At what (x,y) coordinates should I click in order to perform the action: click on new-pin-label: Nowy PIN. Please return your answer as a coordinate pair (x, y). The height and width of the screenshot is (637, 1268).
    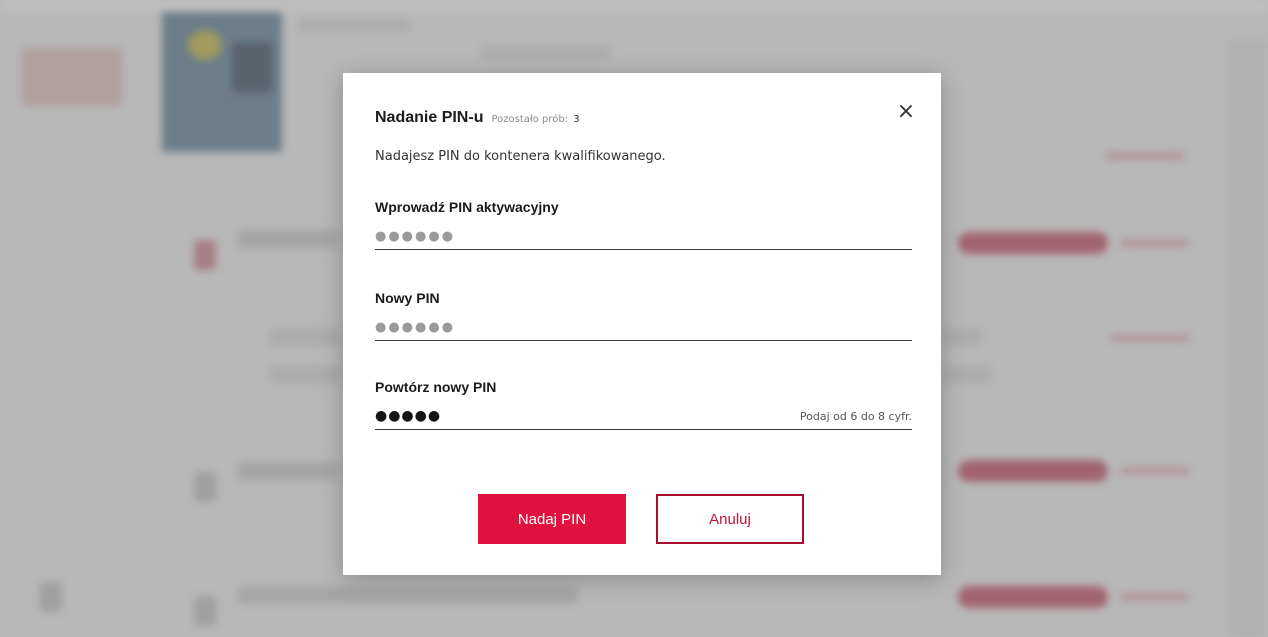
    Looking at the image, I should click on (407, 298).